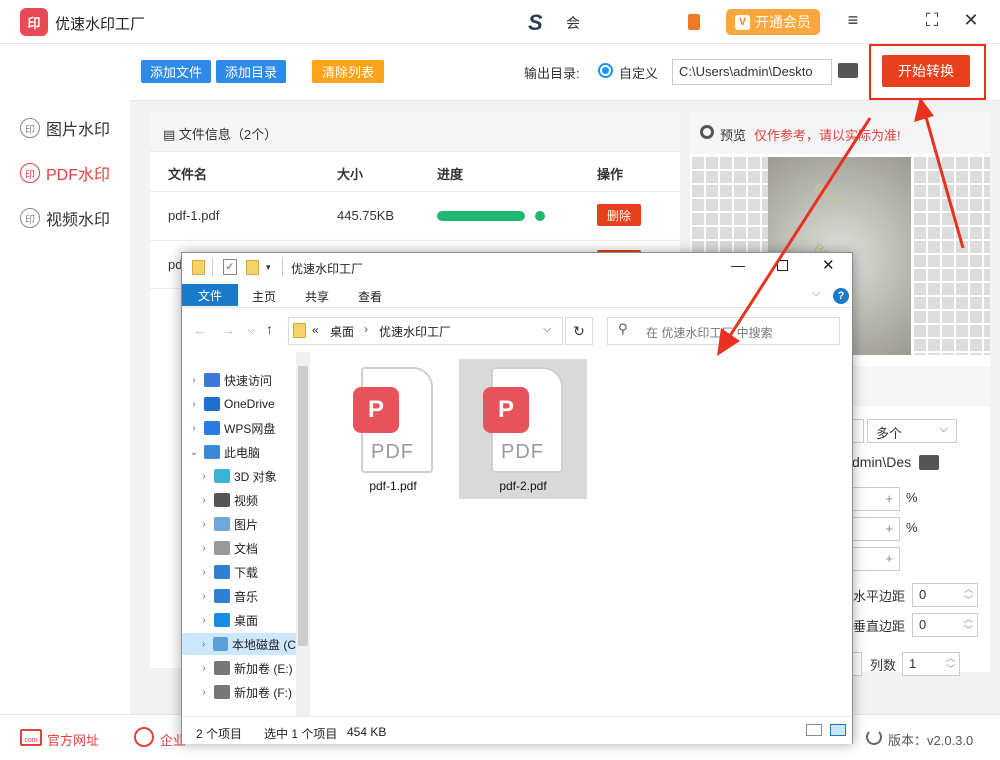  I want to click on tree-item-label: 新加卷 (E:), so click(263, 668).